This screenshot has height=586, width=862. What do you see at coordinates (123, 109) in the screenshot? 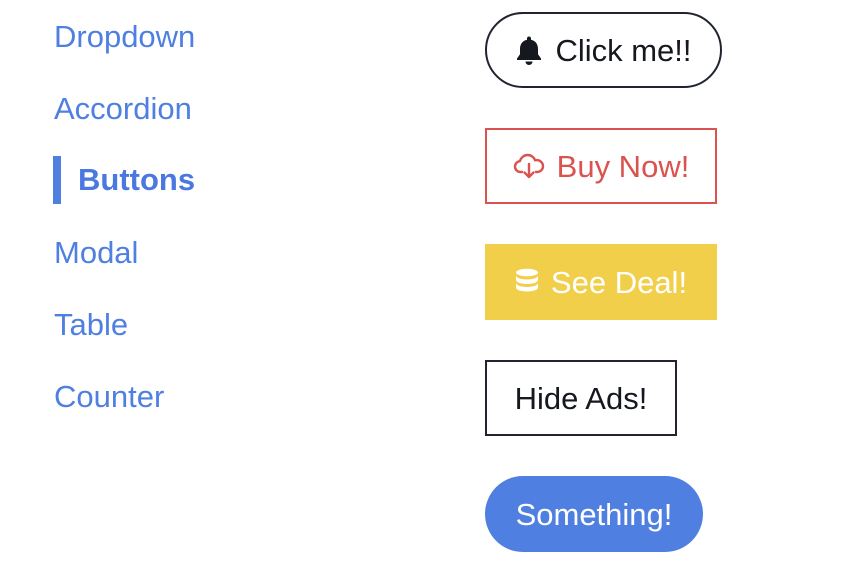
I see `sidebar-item-accordion: Accordion` at bounding box center [123, 109].